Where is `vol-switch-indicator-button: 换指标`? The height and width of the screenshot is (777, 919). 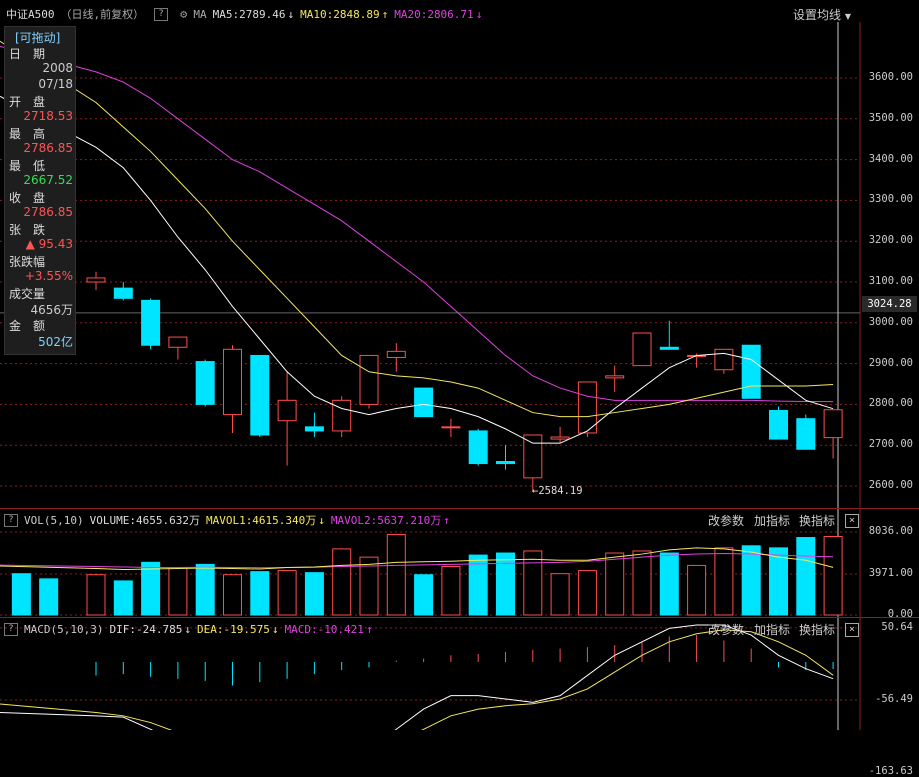 vol-switch-indicator-button: 换指标 is located at coordinates (817, 520).